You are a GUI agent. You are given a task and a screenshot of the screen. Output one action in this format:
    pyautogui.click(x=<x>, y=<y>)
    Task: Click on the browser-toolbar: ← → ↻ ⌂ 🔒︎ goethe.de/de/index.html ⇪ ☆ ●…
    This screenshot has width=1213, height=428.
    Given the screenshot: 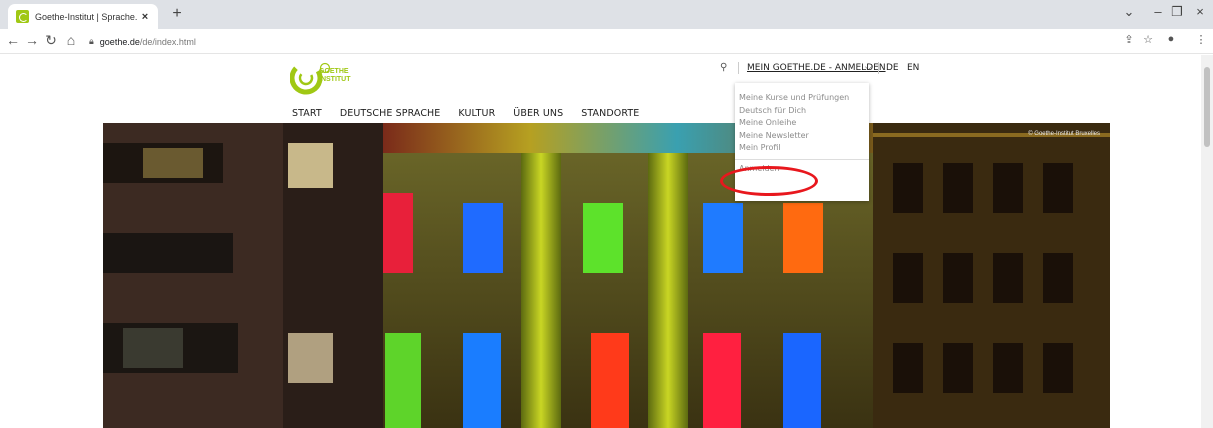 What is the action you would take?
    pyautogui.click(x=606, y=41)
    